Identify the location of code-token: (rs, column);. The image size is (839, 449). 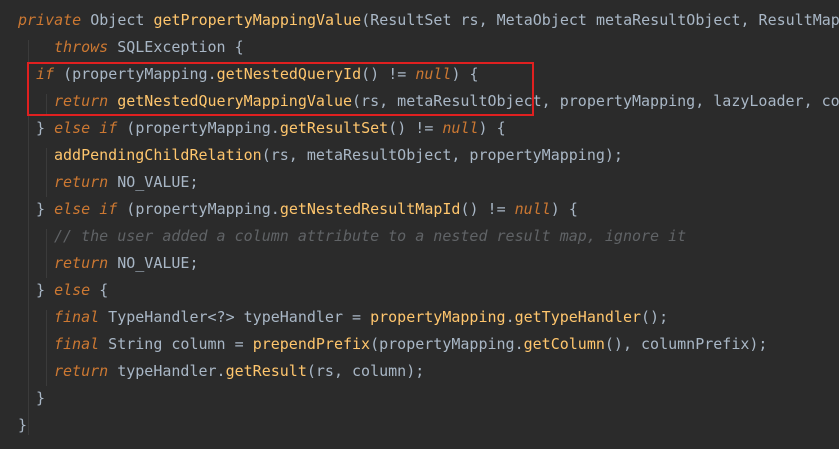
(365, 371).